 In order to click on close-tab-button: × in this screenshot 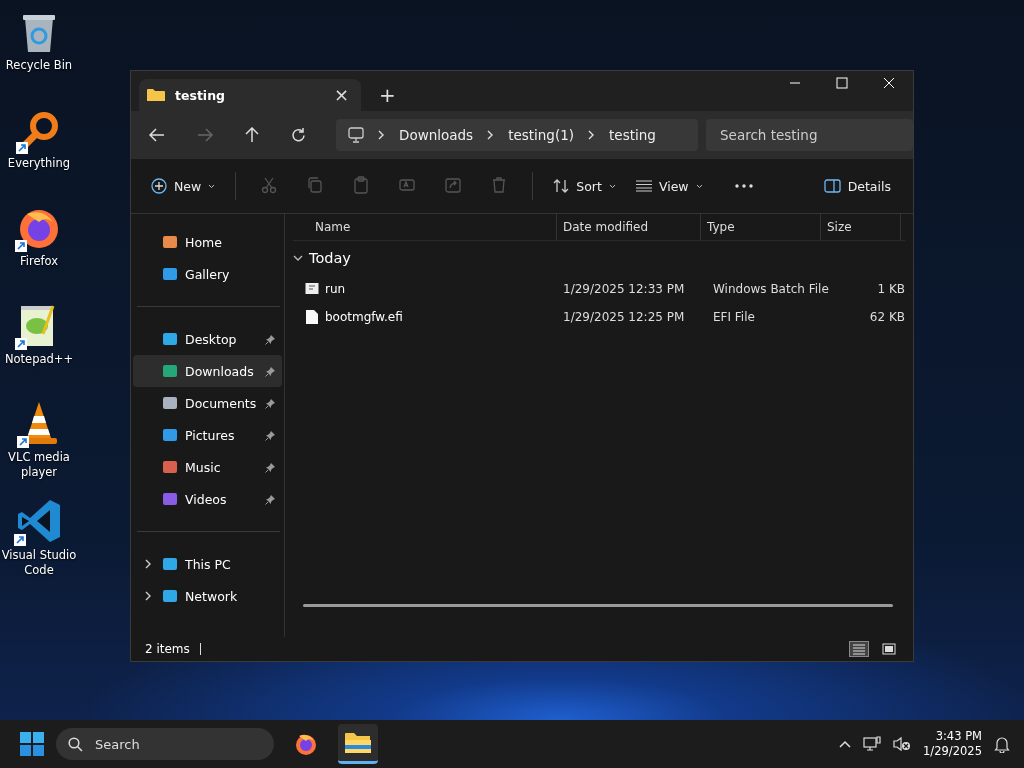, I will do `click(341, 95)`.